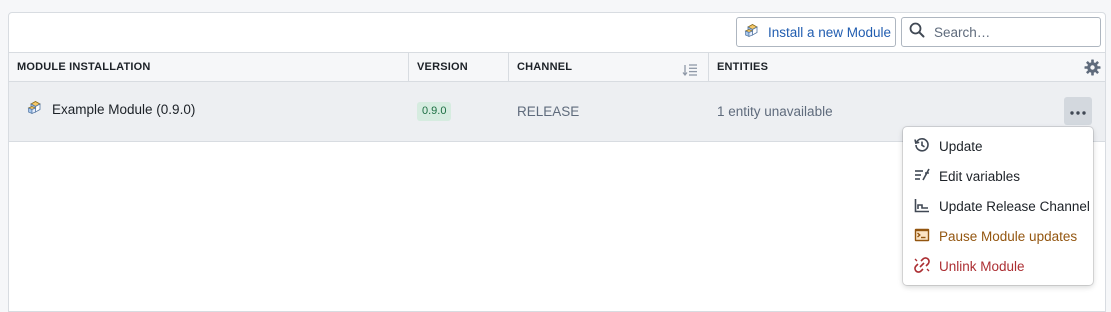 Image resolution: width=1111 pixels, height=312 pixels. I want to click on search-icon, so click(917, 32).